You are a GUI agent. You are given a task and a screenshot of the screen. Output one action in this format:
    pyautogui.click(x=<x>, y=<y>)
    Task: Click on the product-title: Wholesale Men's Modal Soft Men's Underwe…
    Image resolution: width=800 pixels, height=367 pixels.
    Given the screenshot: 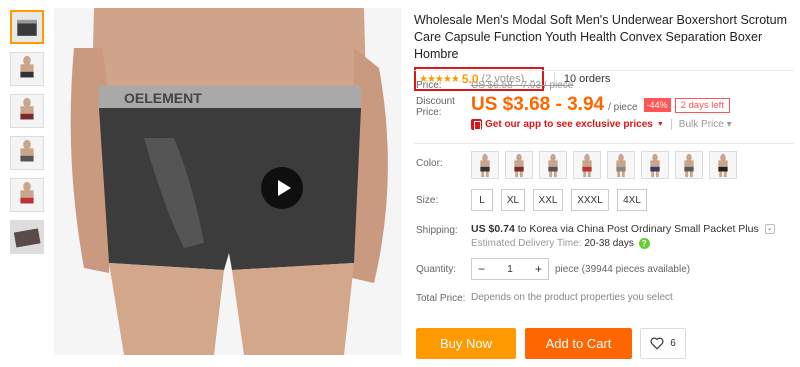 What is the action you would take?
    pyautogui.click(x=600, y=37)
    